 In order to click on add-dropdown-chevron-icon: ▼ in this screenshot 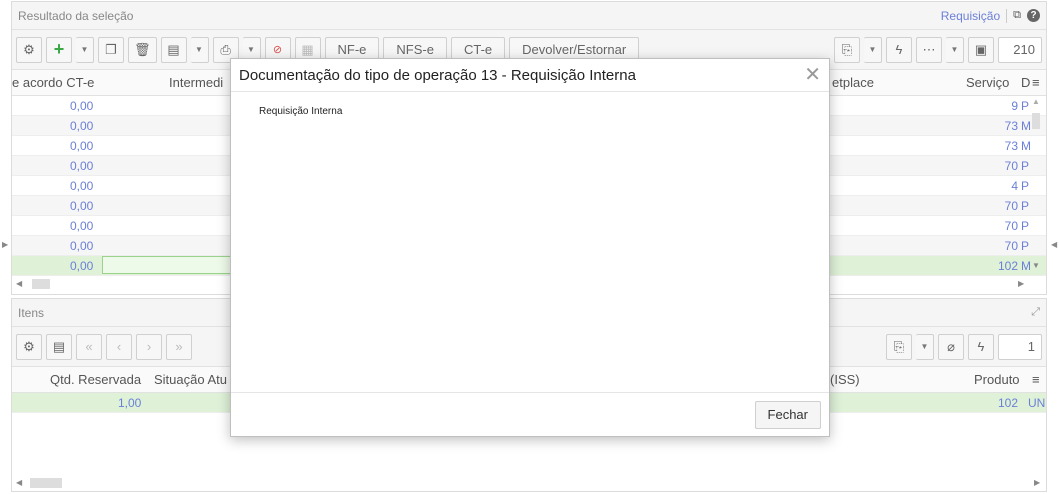, I will do `click(85, 49)`.